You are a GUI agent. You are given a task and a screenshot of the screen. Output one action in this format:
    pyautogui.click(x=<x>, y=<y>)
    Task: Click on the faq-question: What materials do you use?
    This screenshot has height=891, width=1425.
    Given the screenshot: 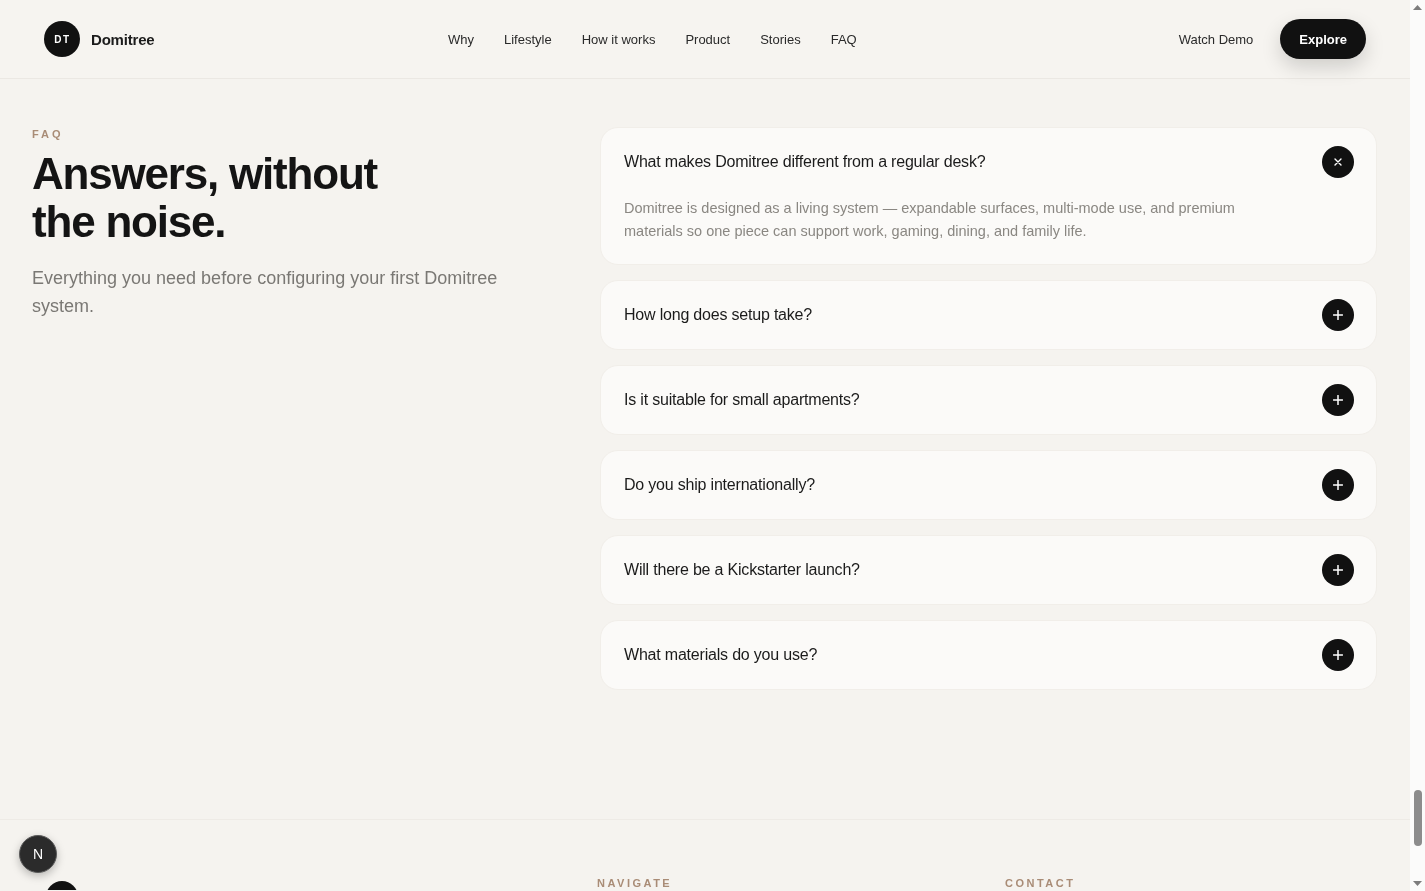 What is the action you would take?
    pyautogui.click(x=721, y=655)
    